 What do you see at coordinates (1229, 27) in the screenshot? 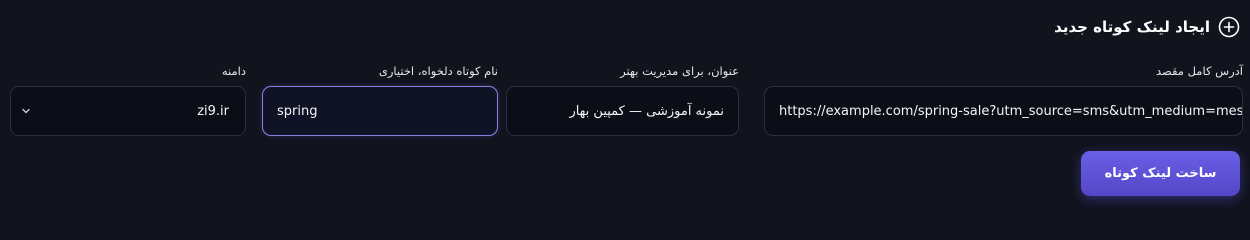
I see `plus-circle-icon` at bounding box center [1229, 27].